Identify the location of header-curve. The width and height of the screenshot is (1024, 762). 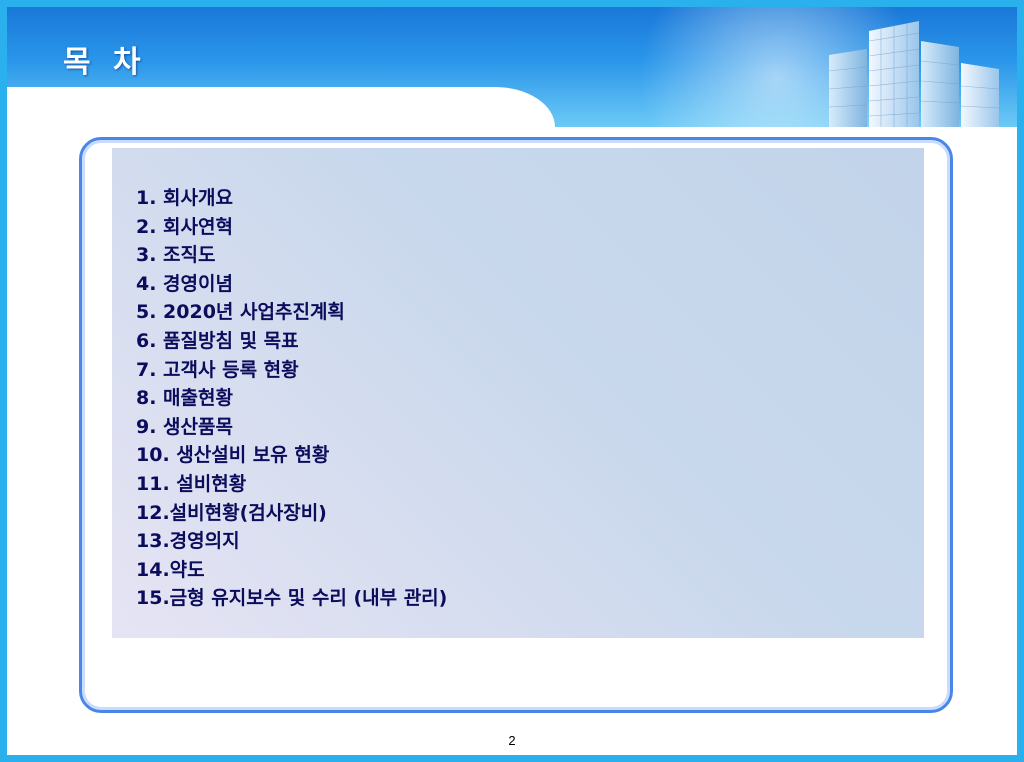
(281, 107).